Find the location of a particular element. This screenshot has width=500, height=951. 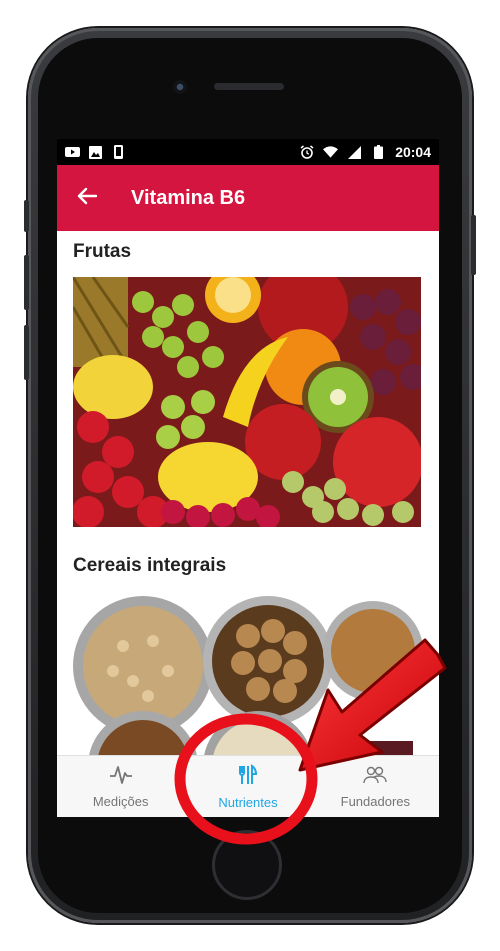

tab-fundadores: Fundadores is located at coordinates (375, 786).